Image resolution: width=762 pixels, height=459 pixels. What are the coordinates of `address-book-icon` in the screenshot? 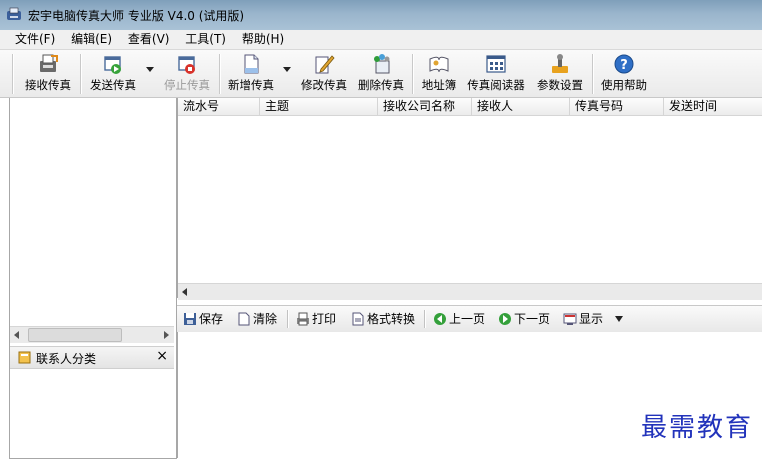 It's located at (439, 64).